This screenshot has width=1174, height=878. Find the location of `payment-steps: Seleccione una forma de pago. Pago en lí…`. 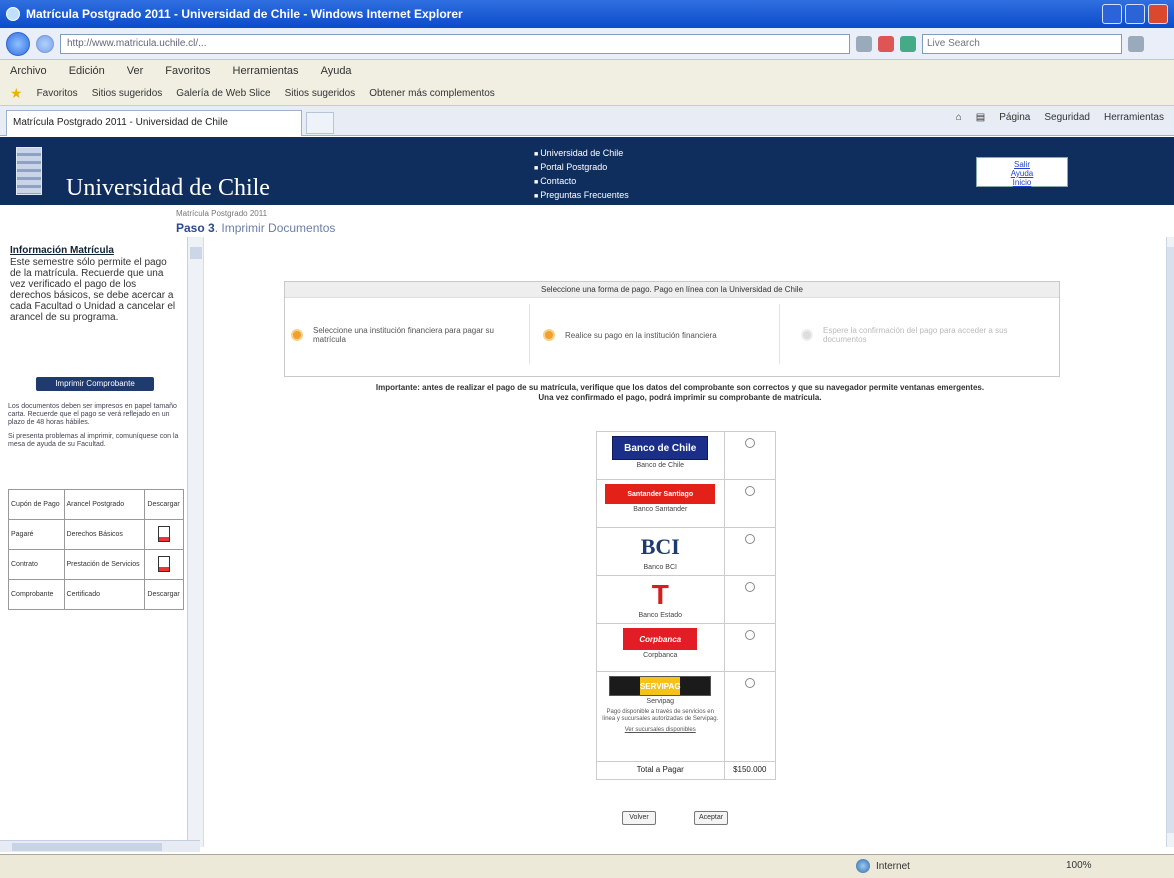

payment-steps: Seleccione una forma de pago. Pago en lí… is located at coordinates (672, 329).